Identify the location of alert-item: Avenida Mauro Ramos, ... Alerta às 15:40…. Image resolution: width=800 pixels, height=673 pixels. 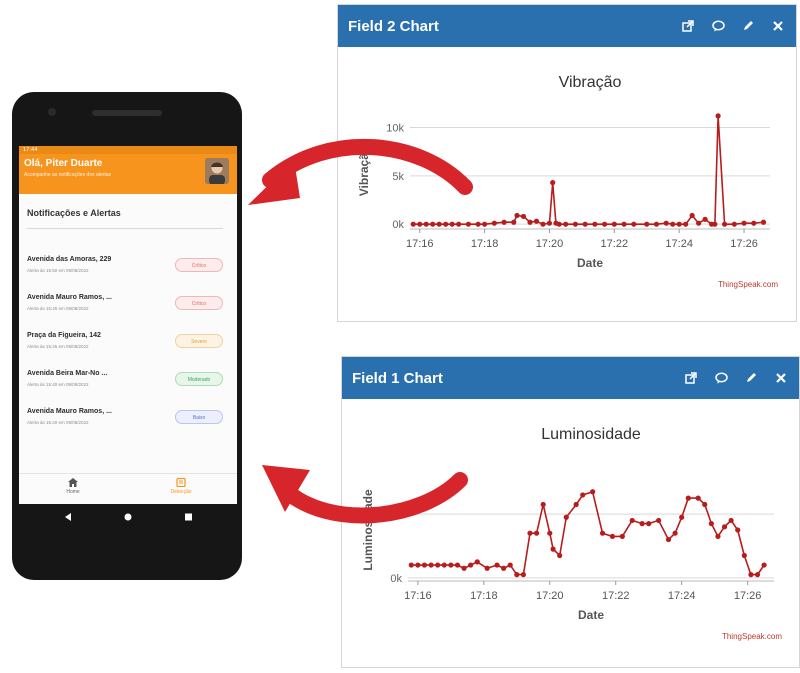
(129, 420).